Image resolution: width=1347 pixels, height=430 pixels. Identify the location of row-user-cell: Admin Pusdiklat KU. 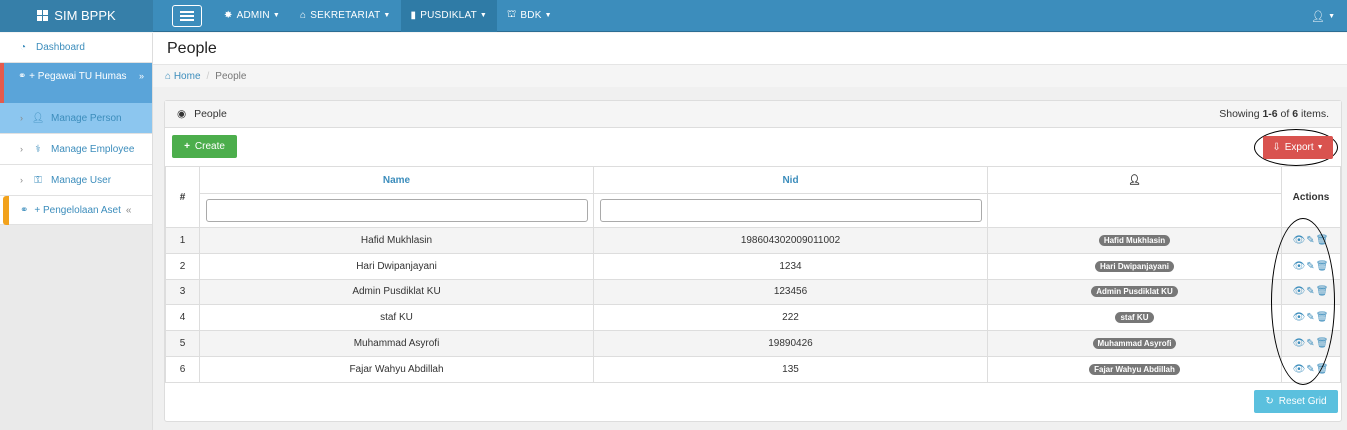
(1134, 292).